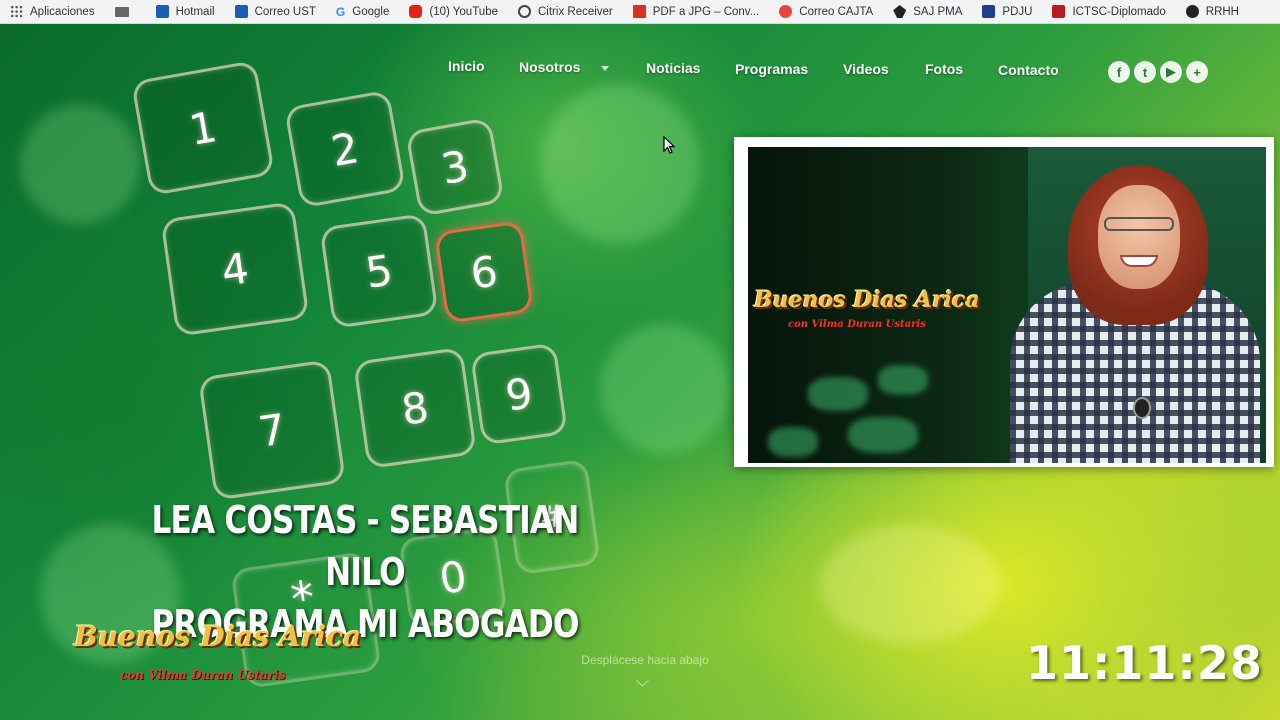 This screenshot has height=720, width=1280. Describe the element at coordinates (1145, 72) in the screenshot. I see `twitter-icon: t` at that location.